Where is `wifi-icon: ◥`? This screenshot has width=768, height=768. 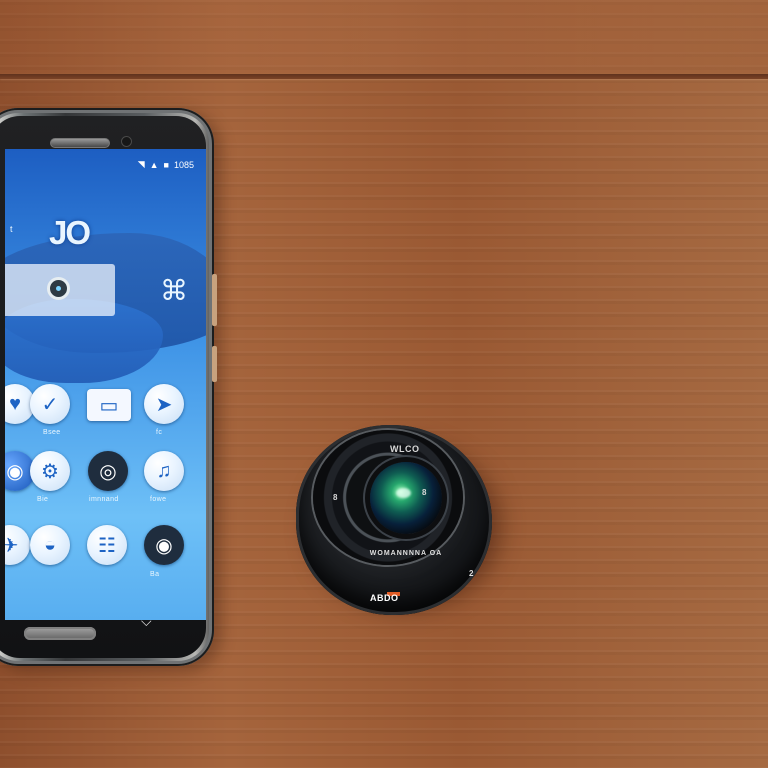 wifi-icon: ◥ is located at coordinates (141, 164).